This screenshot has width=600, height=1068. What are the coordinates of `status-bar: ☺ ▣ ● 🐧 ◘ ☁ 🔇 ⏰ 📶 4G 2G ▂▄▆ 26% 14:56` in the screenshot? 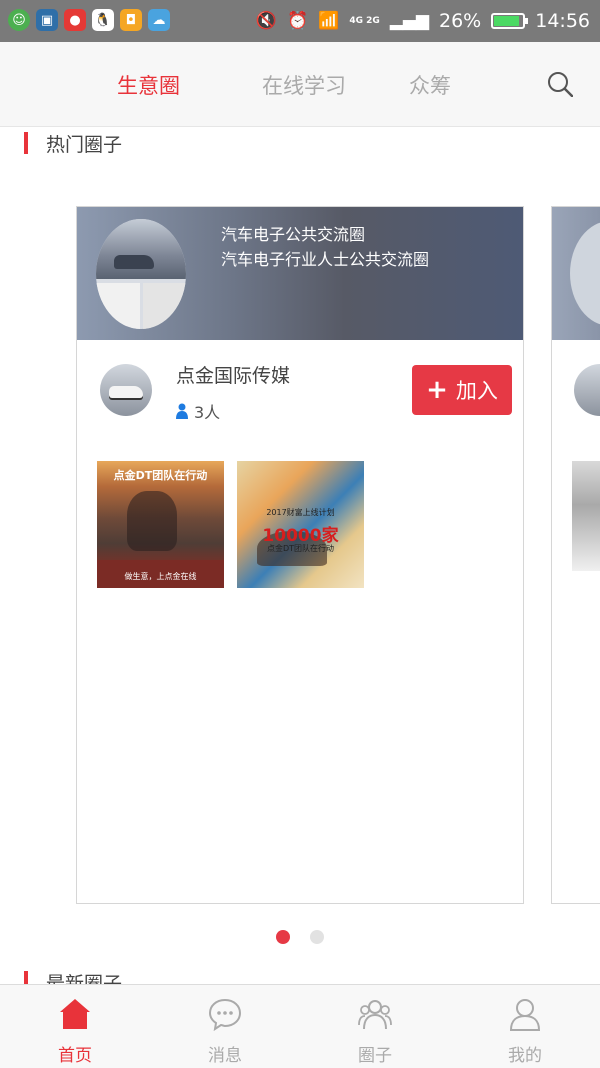 It's located at (300, 21).